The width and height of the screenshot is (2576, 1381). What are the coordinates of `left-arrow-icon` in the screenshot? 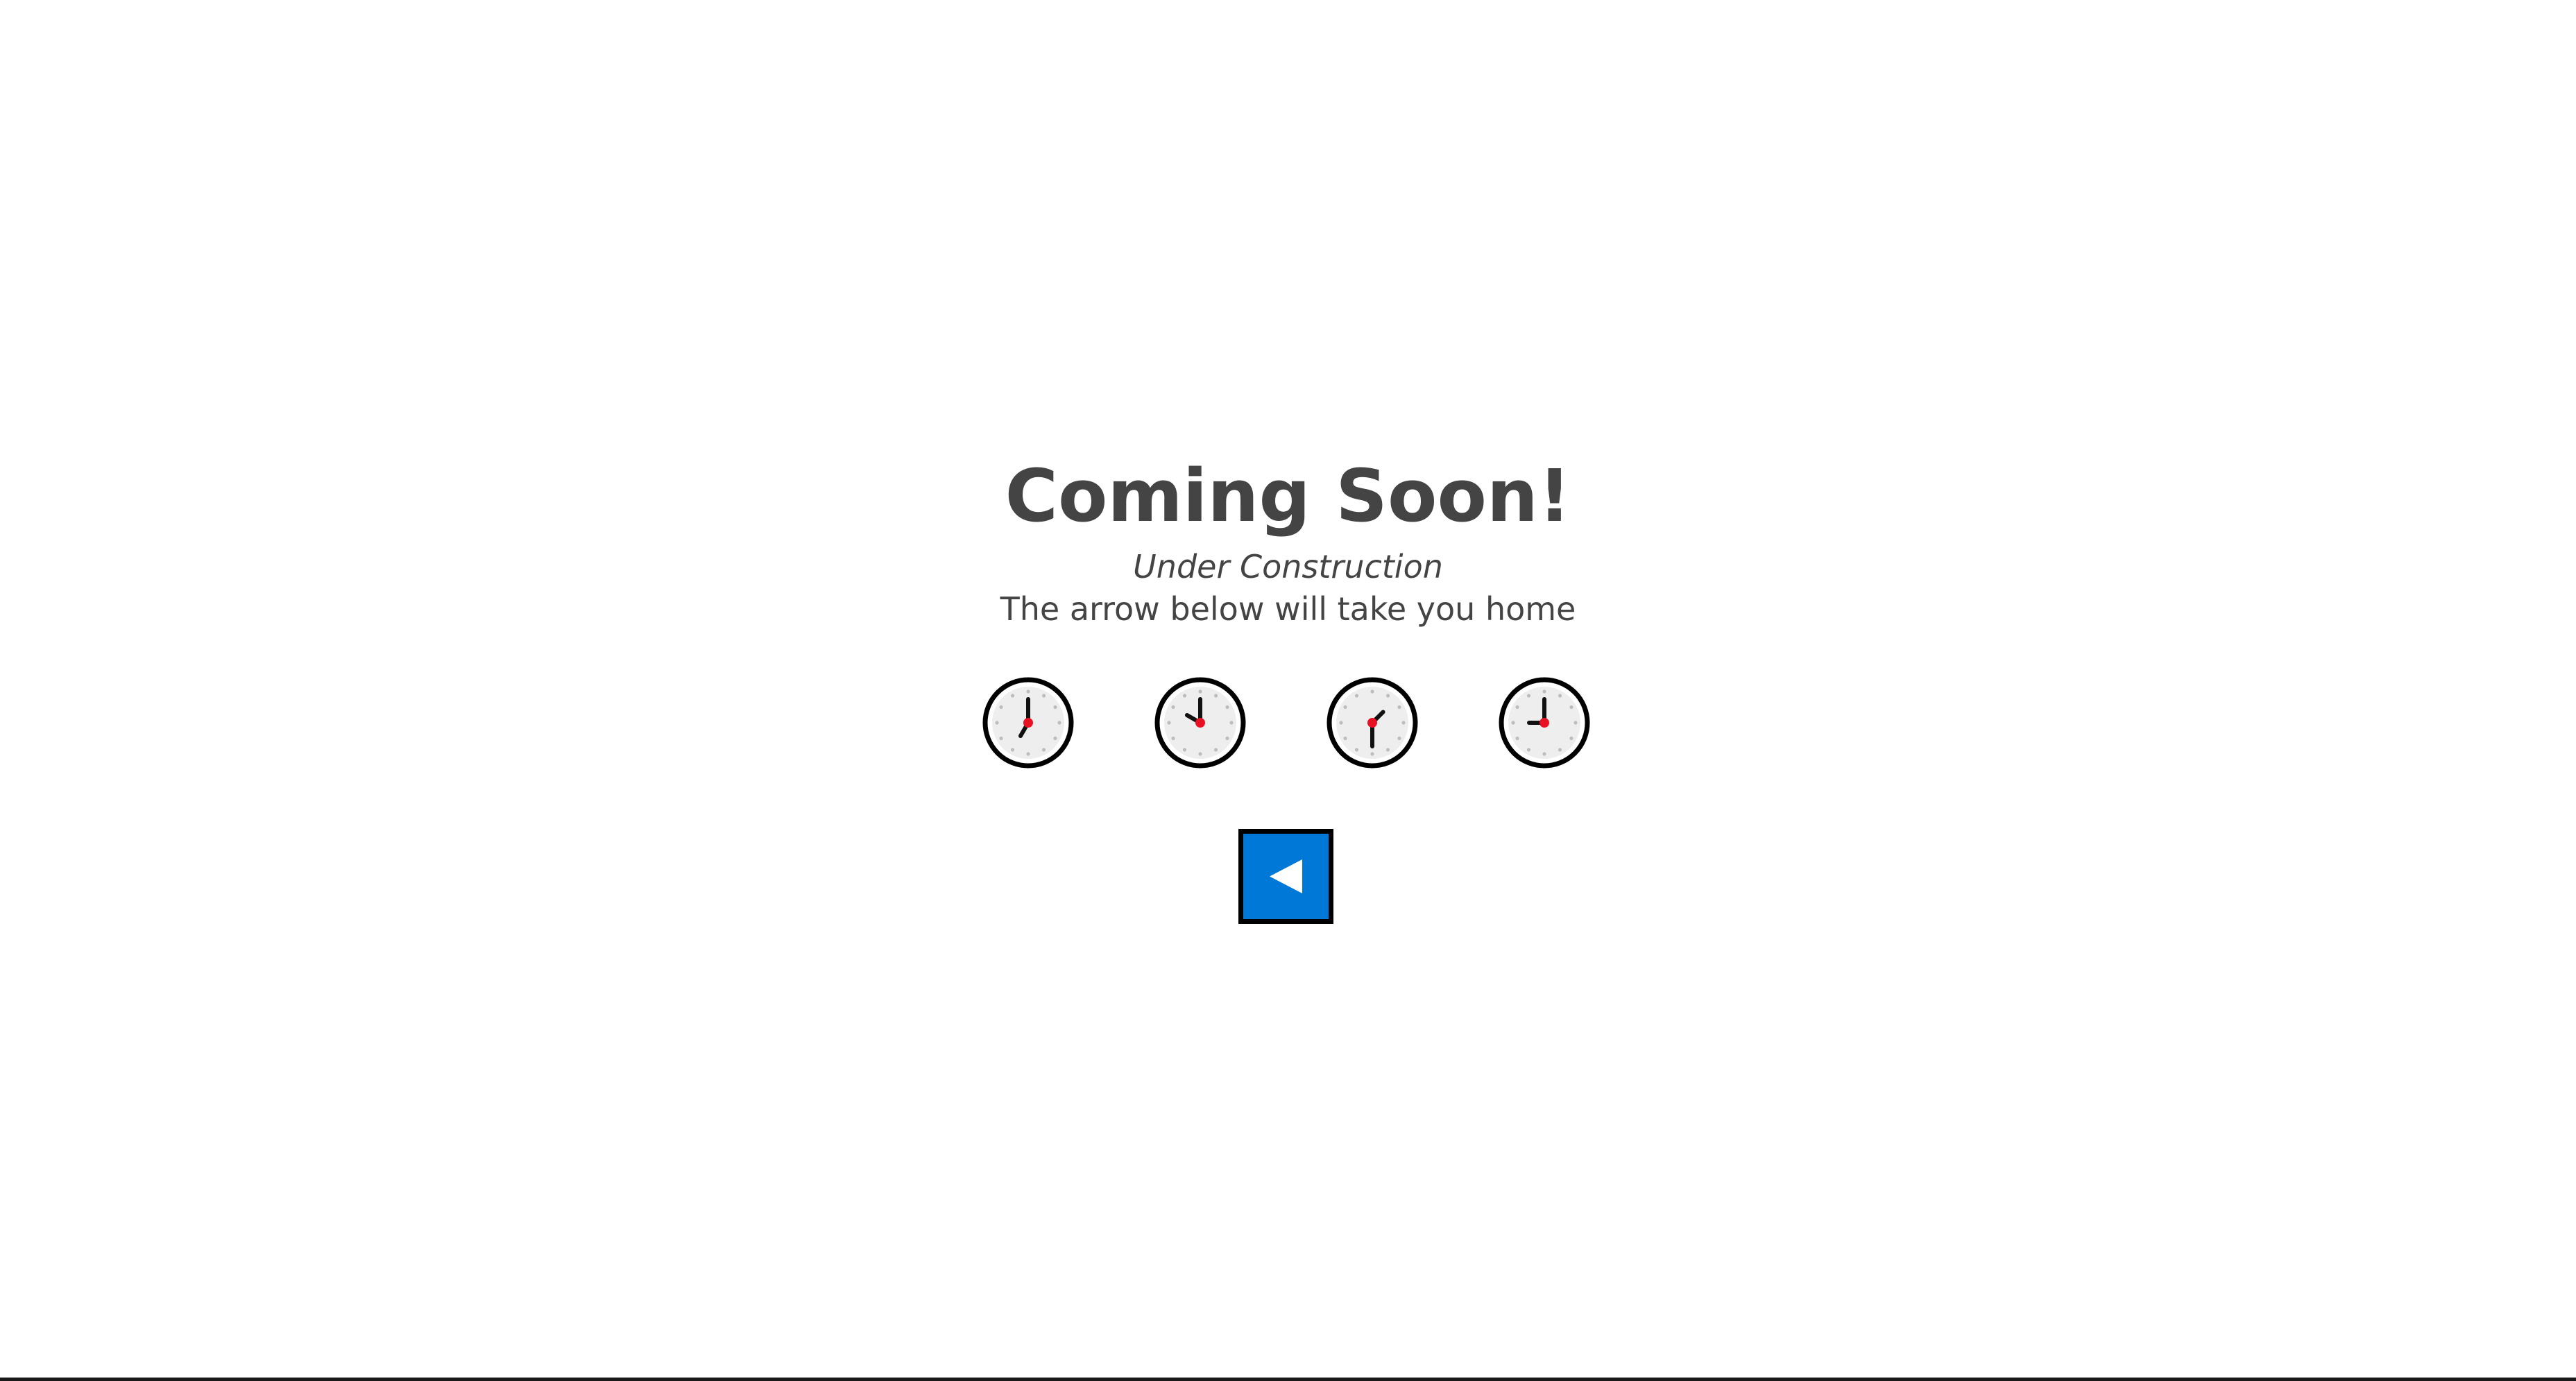 It's located at (1286, 876).